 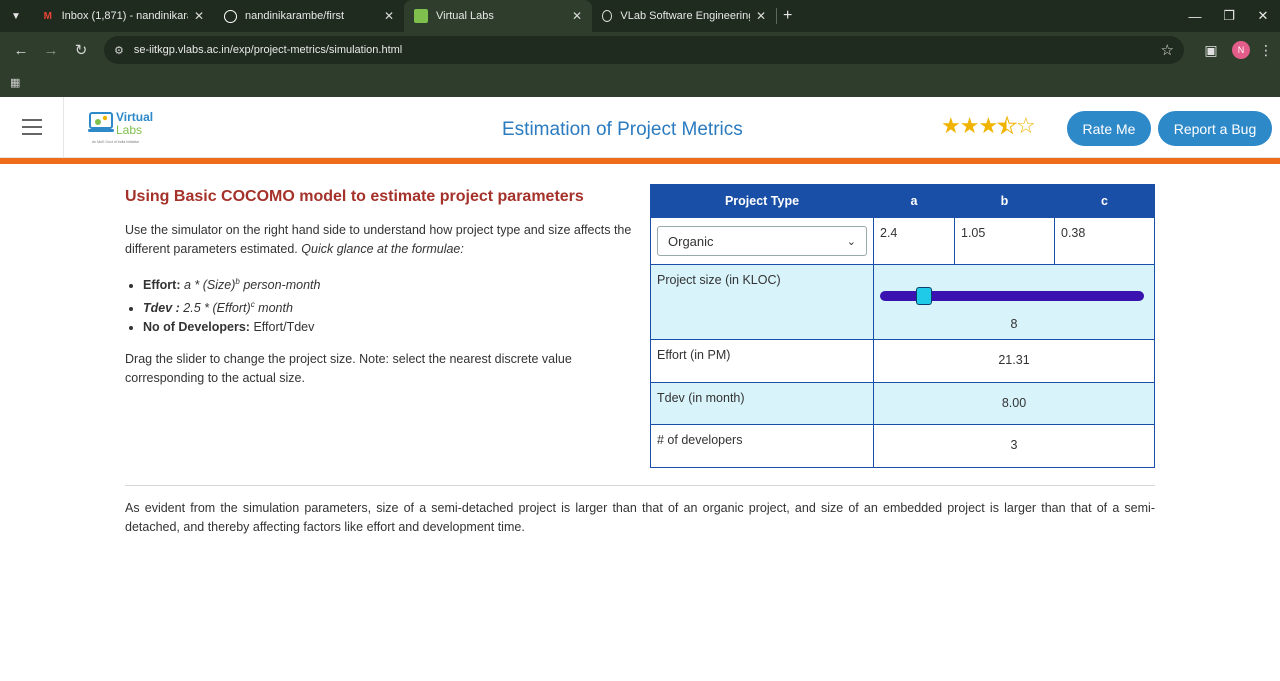 I want to click on tdev-label: Tdev (in month), so click(x=762, y=403).